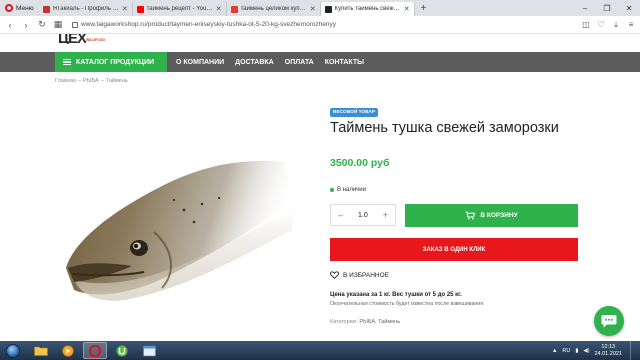  What do you see at coordinates (25, 8) in the screenshot?
I see `menu-label: Меню` at bounding box center [25, 8].